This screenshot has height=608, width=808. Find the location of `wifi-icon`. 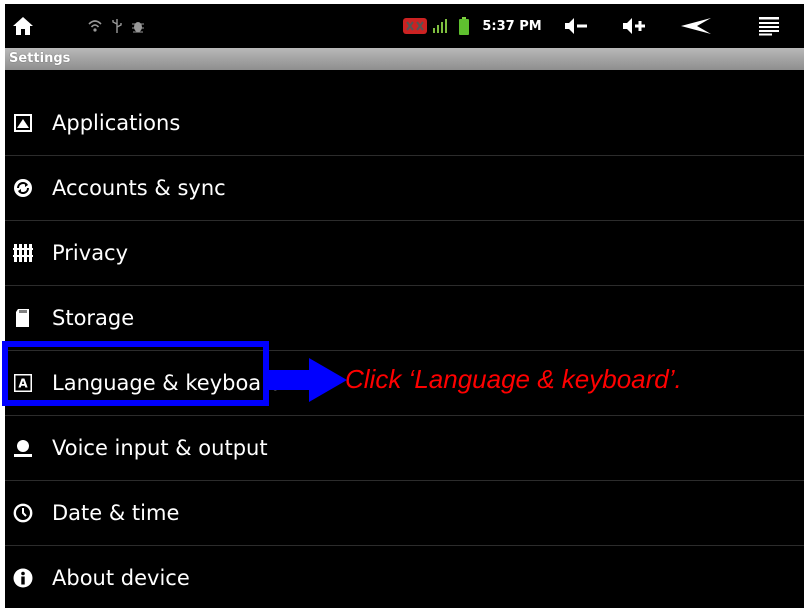

wifi-icon is located at coordinates (95, 26).